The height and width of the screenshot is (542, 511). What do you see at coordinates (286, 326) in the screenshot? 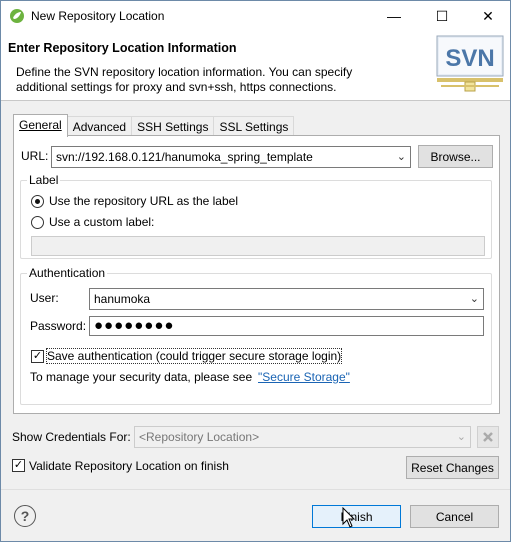
I see `password-input: ●●●●●●●●` at bounding box center [286, 326].